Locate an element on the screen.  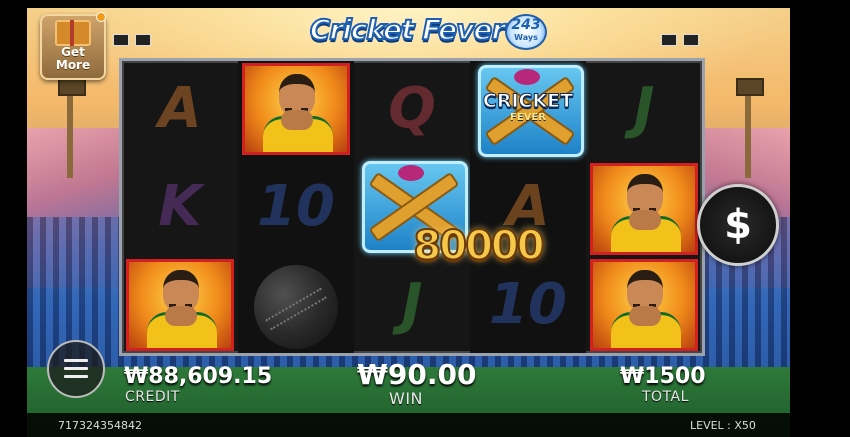
symbol-cell: K is located at coordinates (180, 207).